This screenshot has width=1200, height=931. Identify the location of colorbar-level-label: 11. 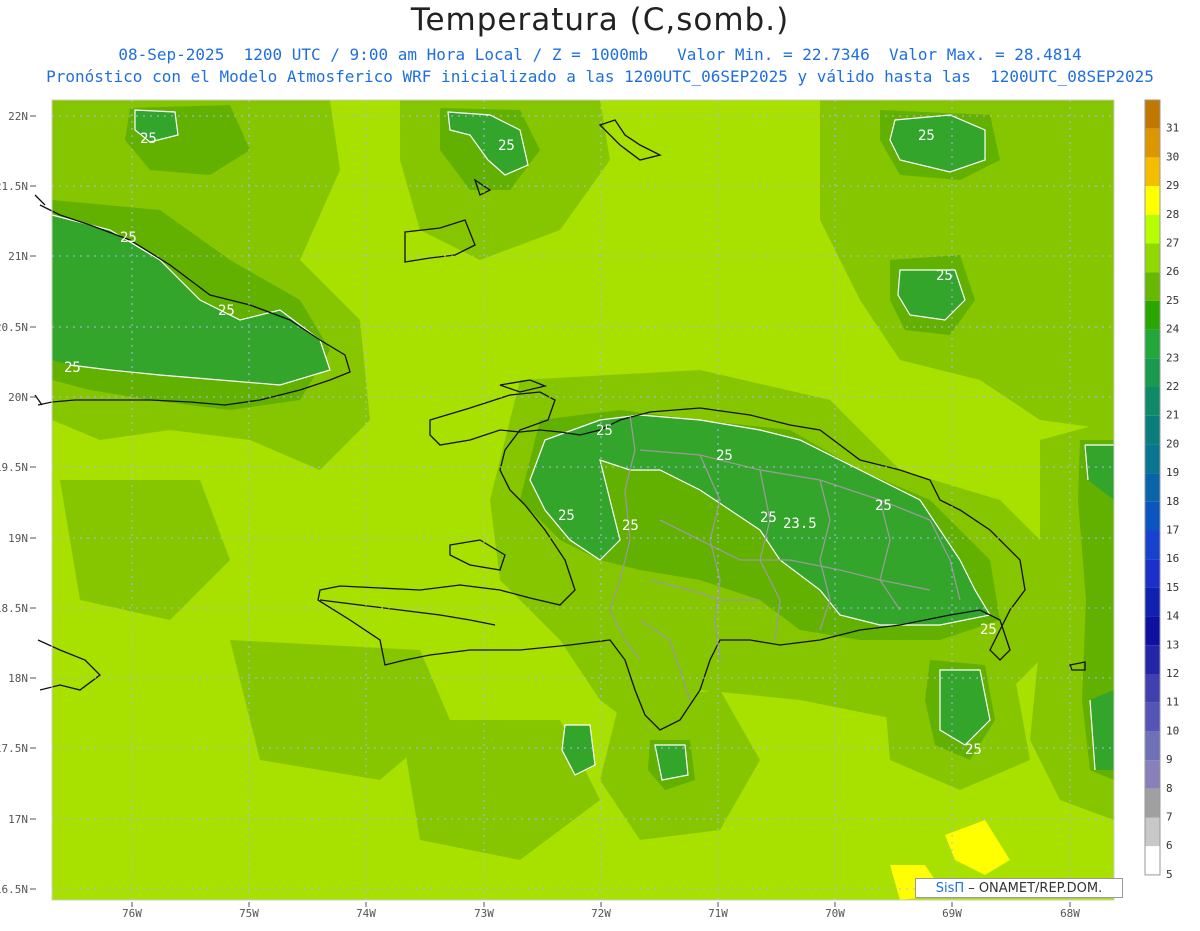
(1172, 702).